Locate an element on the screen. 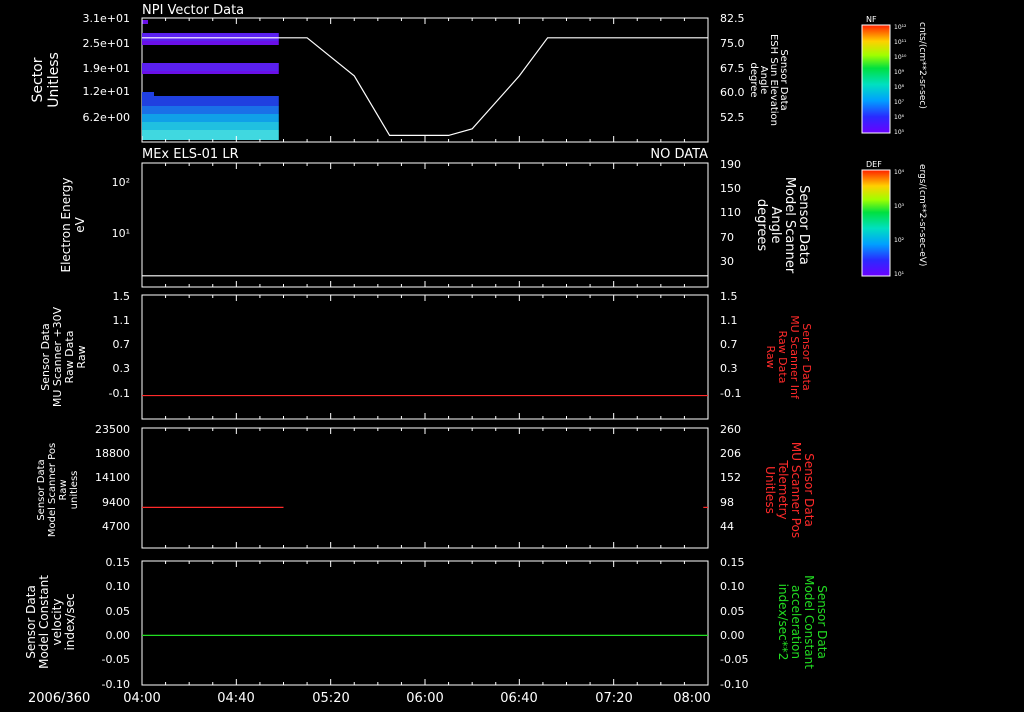  tick-label: 9400 is located at coordinates (116, 502).